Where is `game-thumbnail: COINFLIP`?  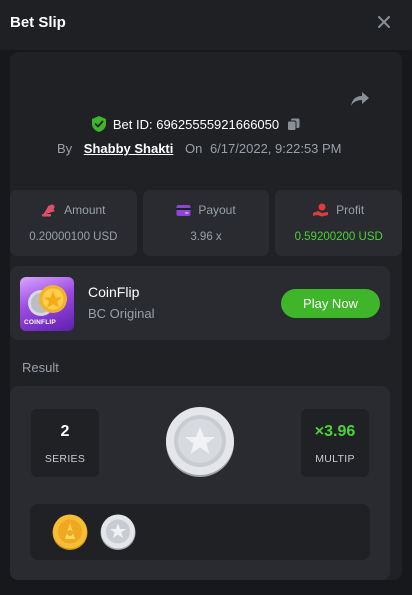 game-thumbnail: COINFLIP is located at coordinates (47, 304).